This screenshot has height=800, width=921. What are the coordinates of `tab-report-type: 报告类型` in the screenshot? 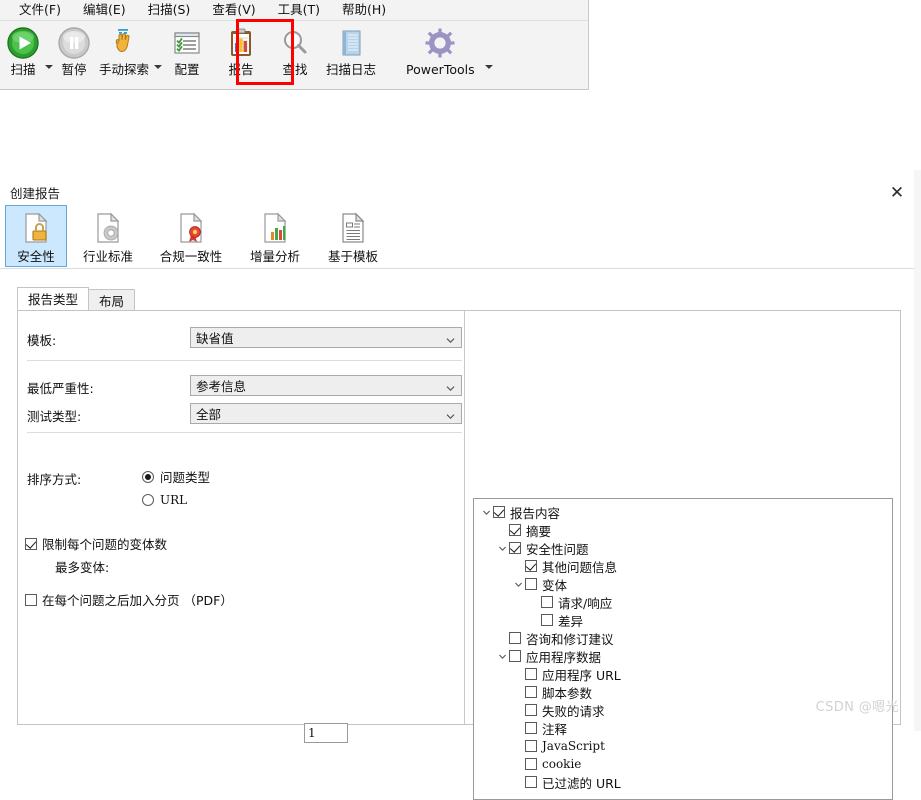 It's located at (53, 298).